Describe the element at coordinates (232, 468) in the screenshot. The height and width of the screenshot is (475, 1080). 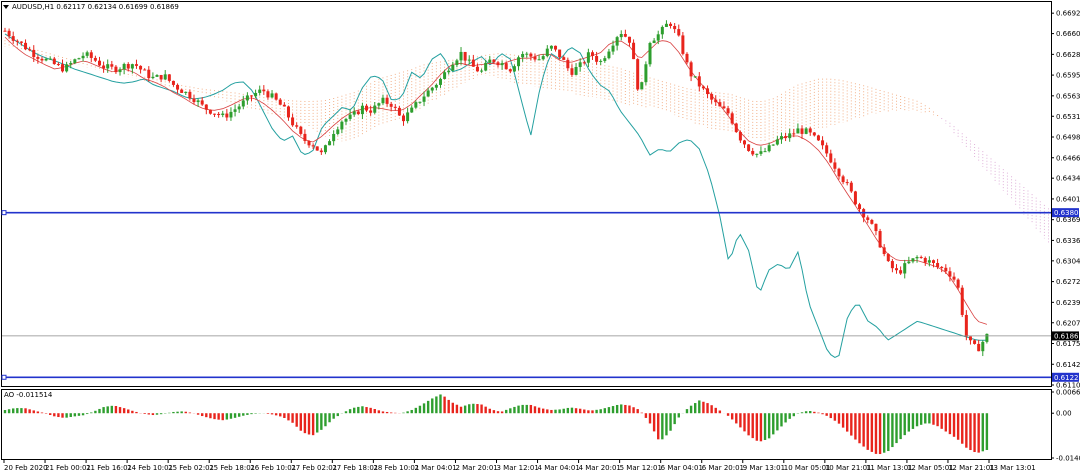
I see `x-tick-label: 25 Feb 18:01` at that location.